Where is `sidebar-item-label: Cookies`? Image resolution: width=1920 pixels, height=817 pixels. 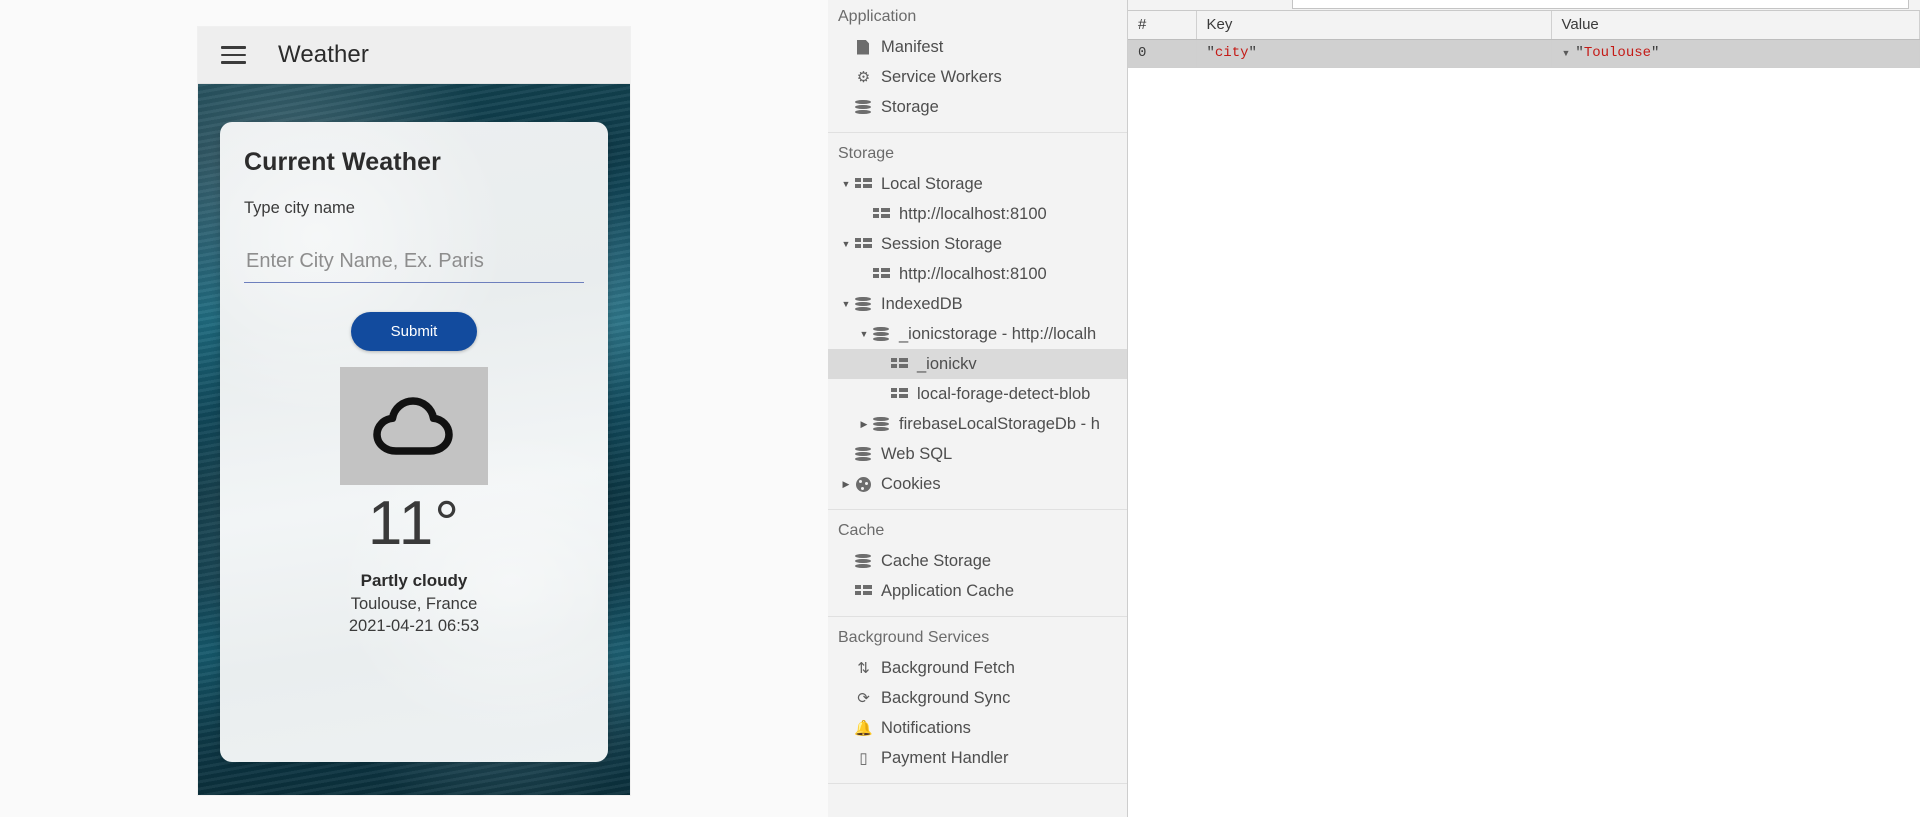 sidebar-item-label: Cookies is located at coordinates (911, 483).